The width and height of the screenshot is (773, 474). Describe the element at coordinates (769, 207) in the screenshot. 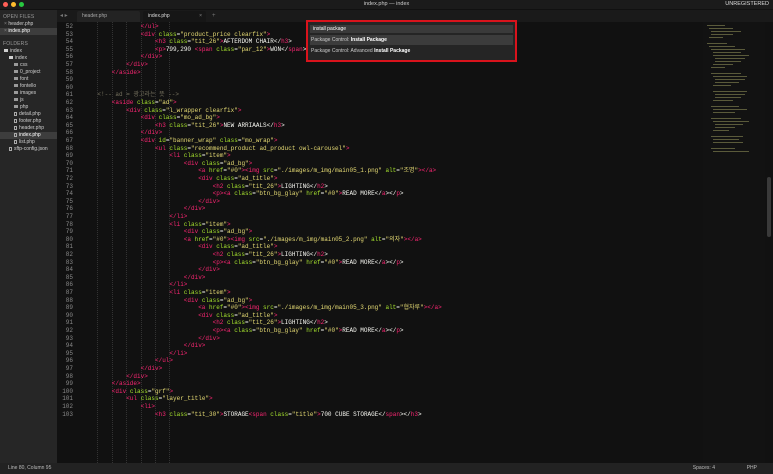

I see `scrollbar-thumb` at that location.